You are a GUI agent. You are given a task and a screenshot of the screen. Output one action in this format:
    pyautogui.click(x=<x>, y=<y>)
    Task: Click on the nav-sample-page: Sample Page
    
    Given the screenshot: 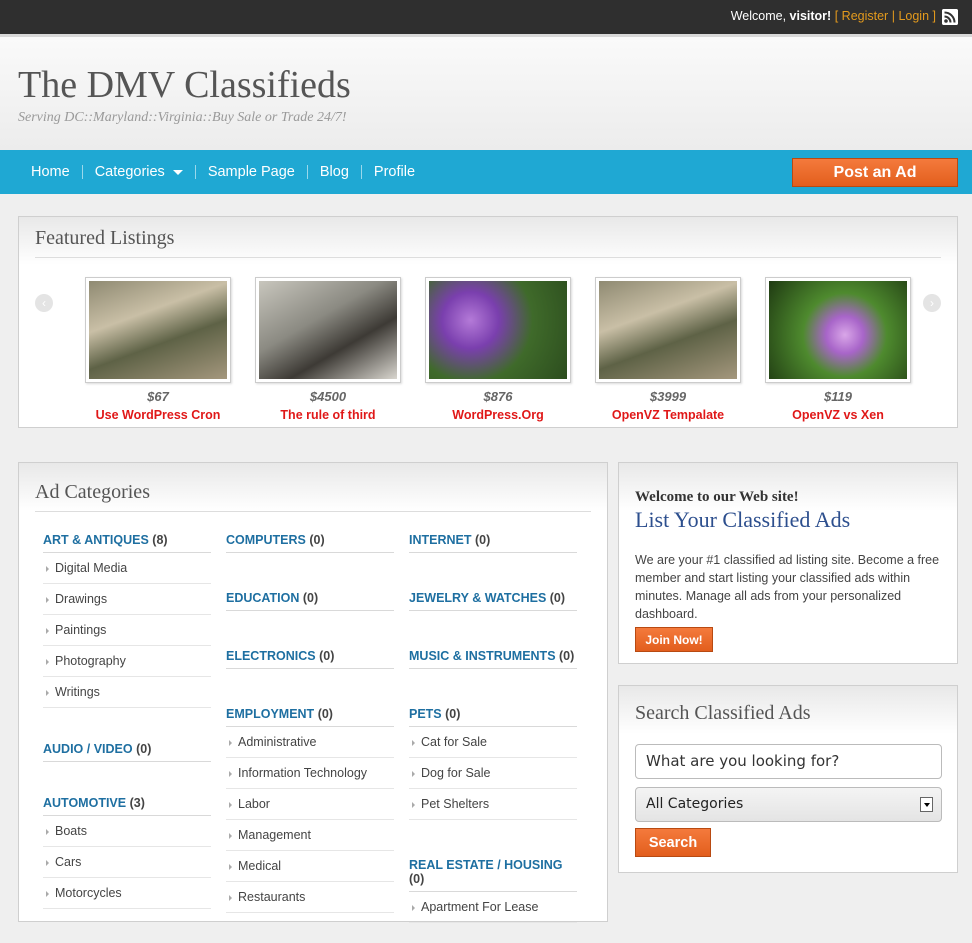 What is the action you would take?
    pyautogui.click(x=250, y=172)
    